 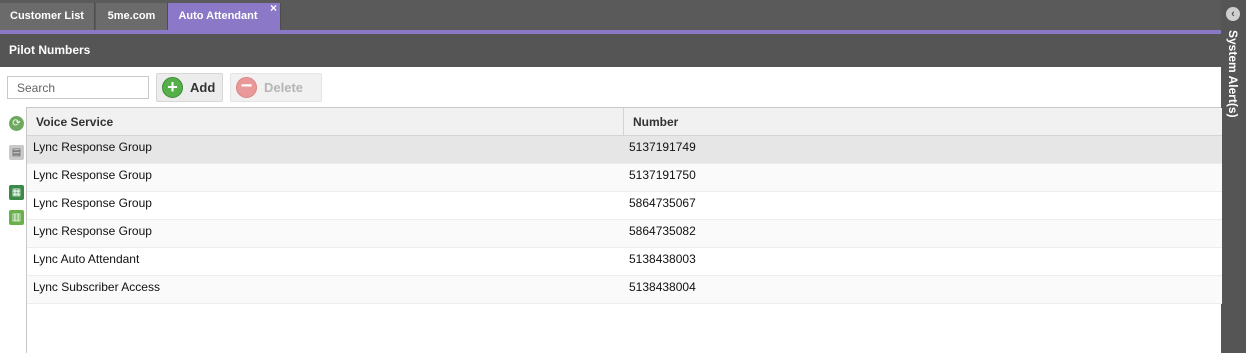 I want to click on system-alerts-label: System Alert(s), so click(x=1233, y=74).